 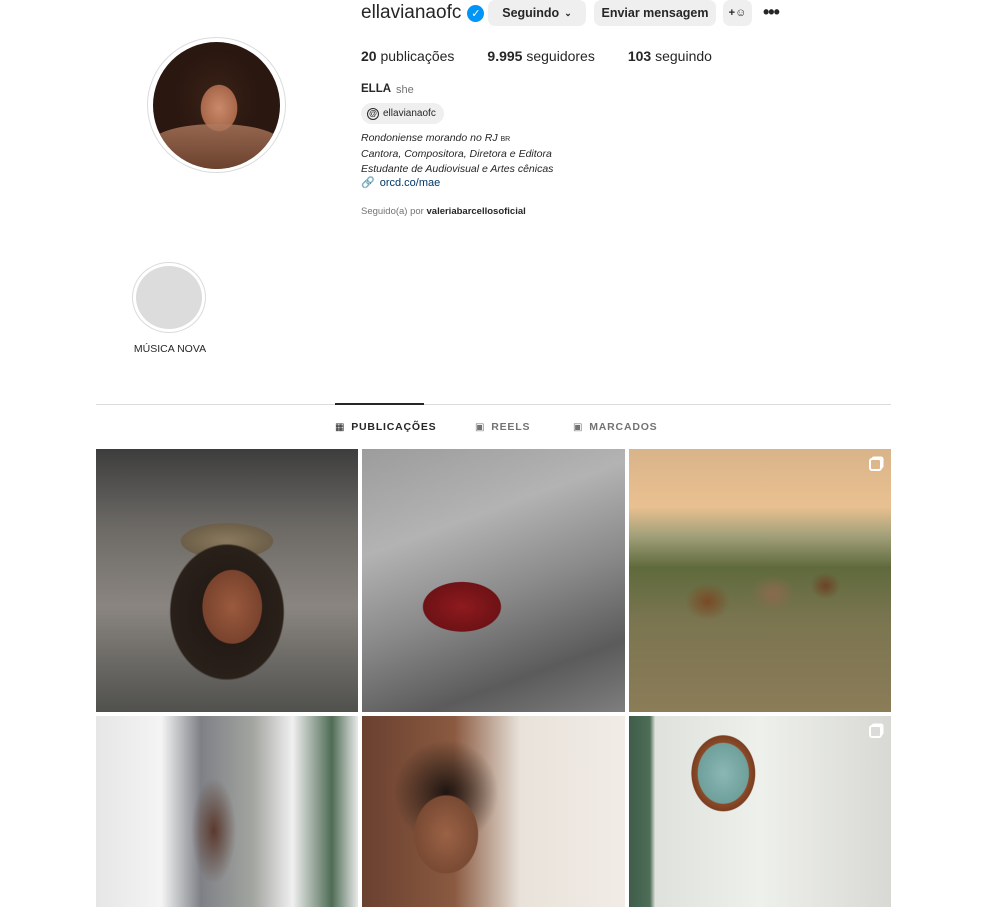 What do you see at coordinates (410, 182) in the screenshot?
I see `bio-link-text: orcd.co/mae` at bounding box center [410, 182].